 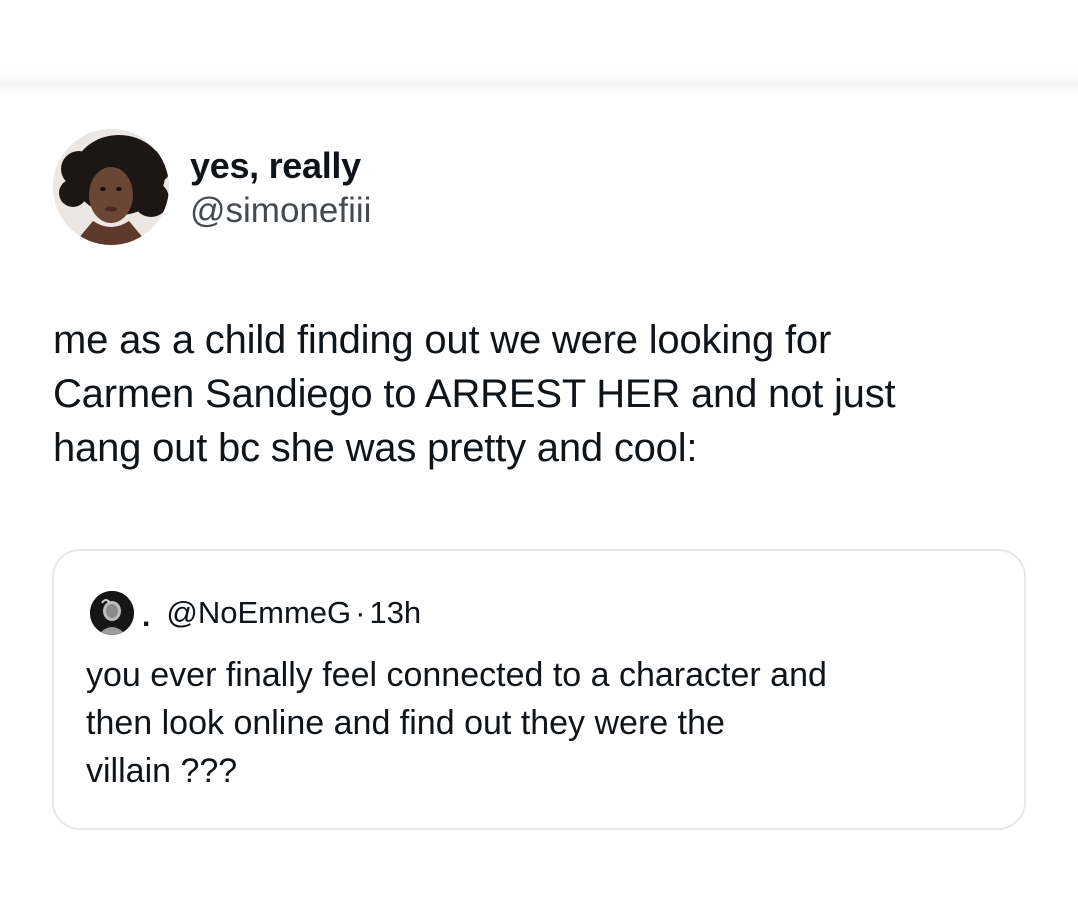 I want to click on profile-photo-icon, so click(x=111, y=187).